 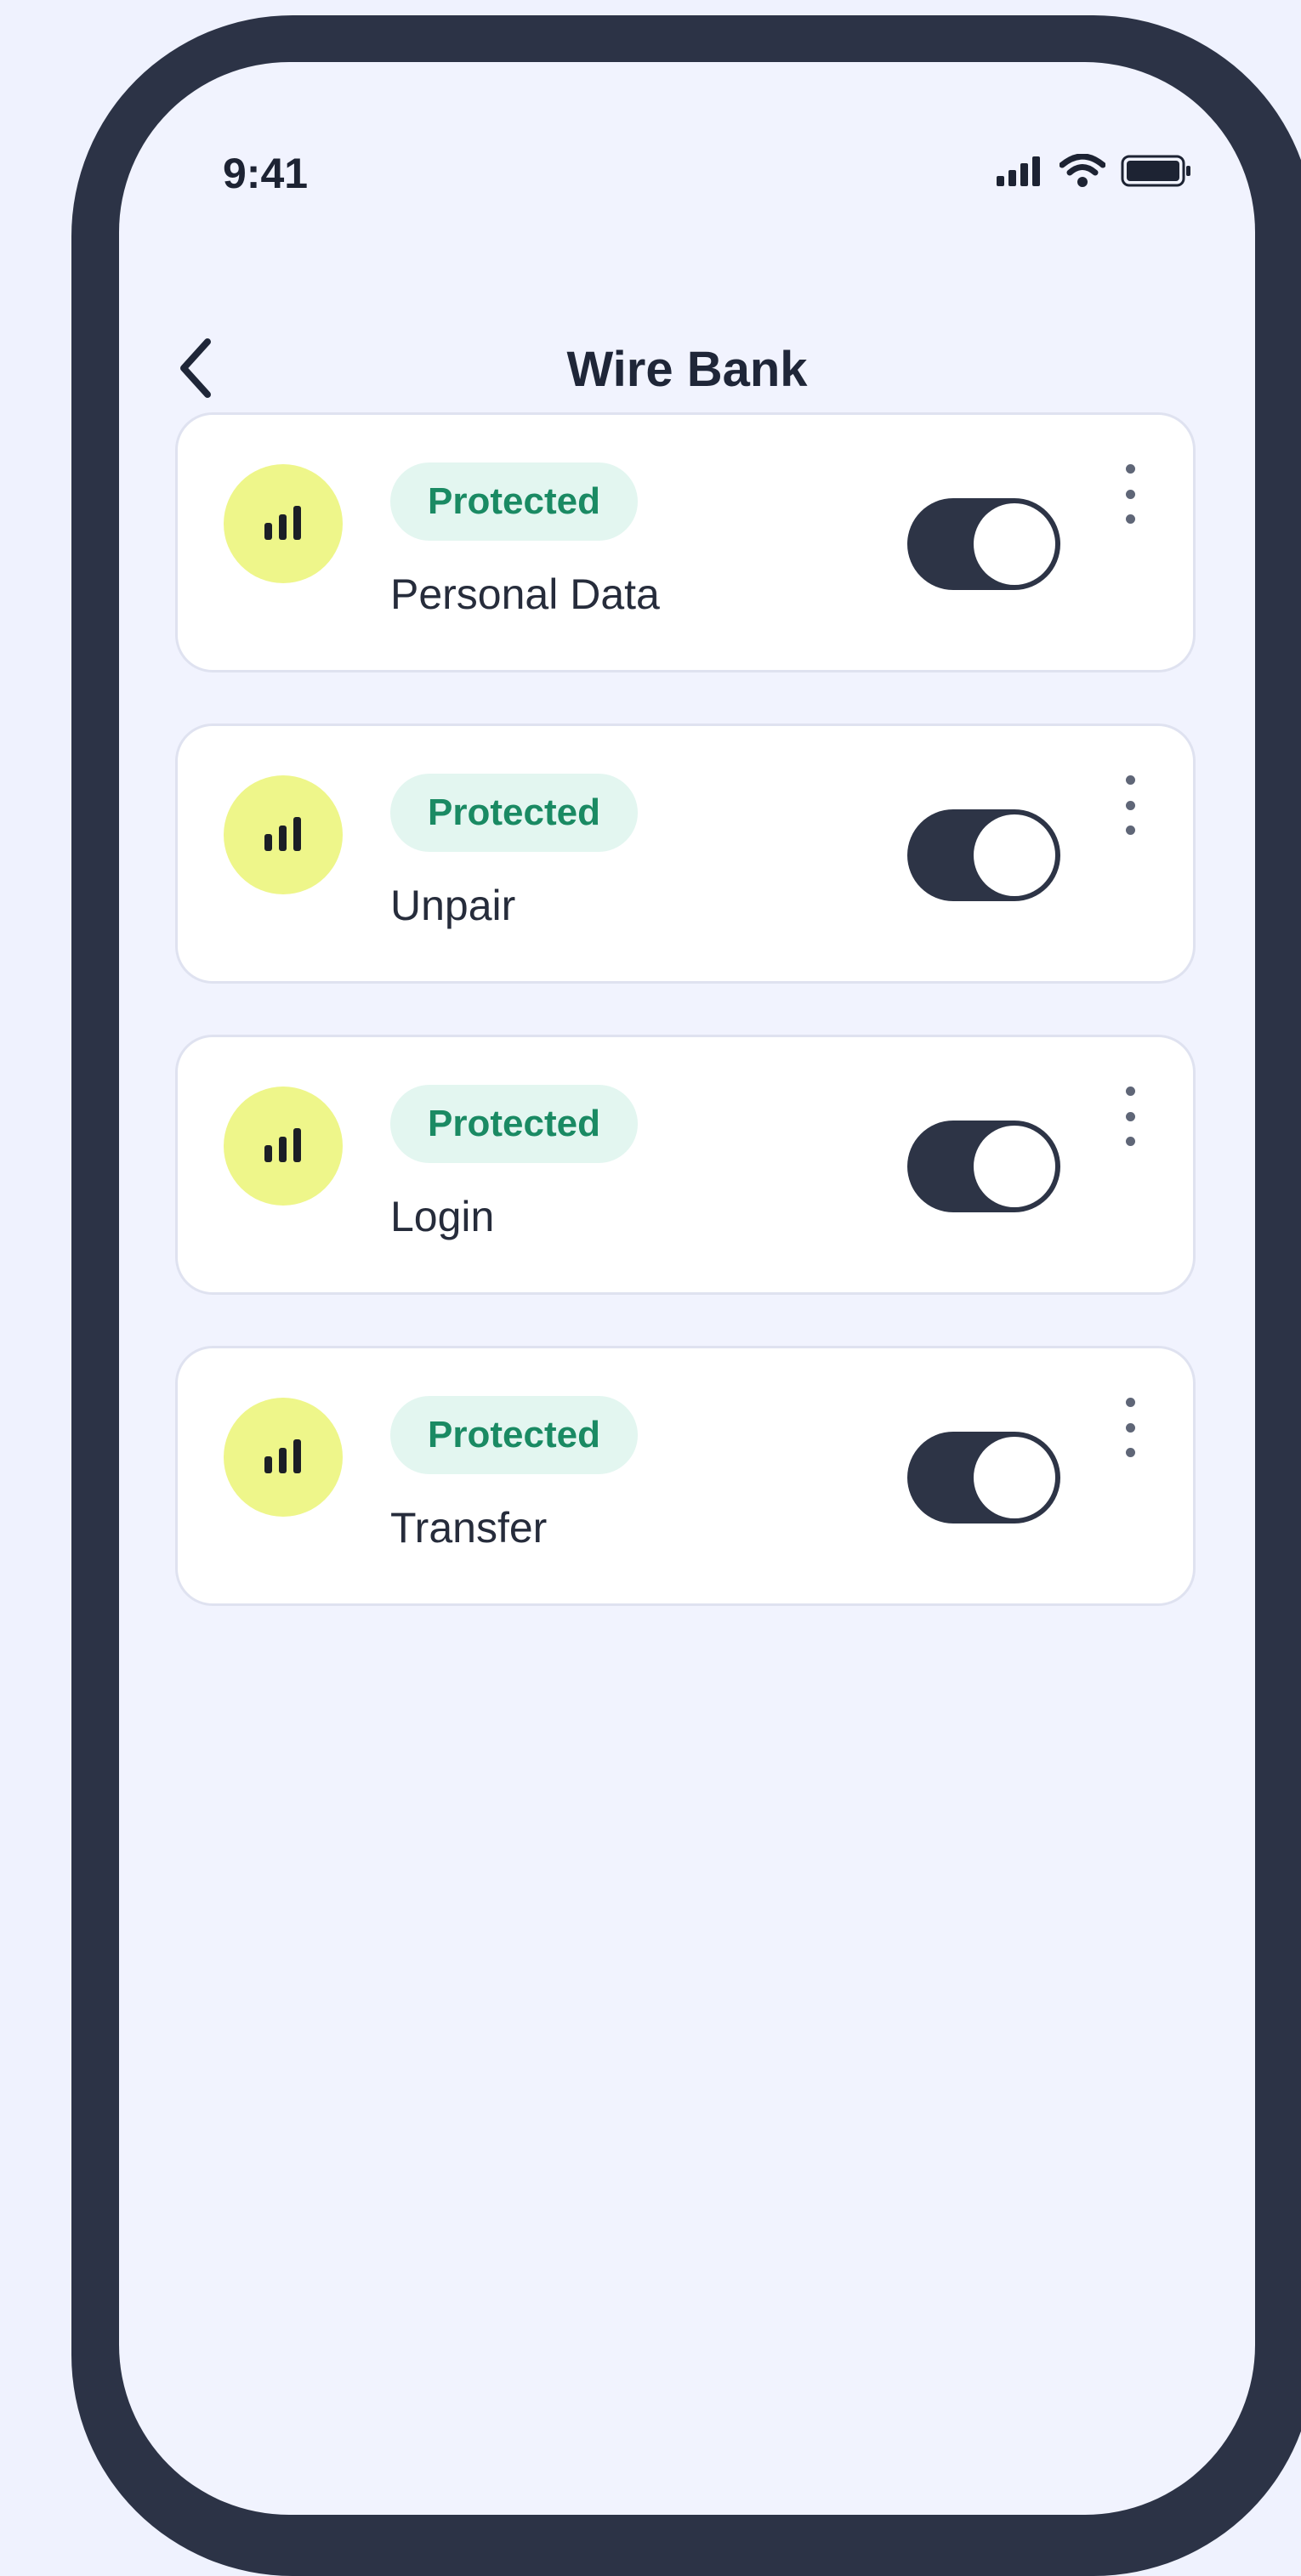 I want to click on status-bar: 9:41, so click(x=687, y=139).